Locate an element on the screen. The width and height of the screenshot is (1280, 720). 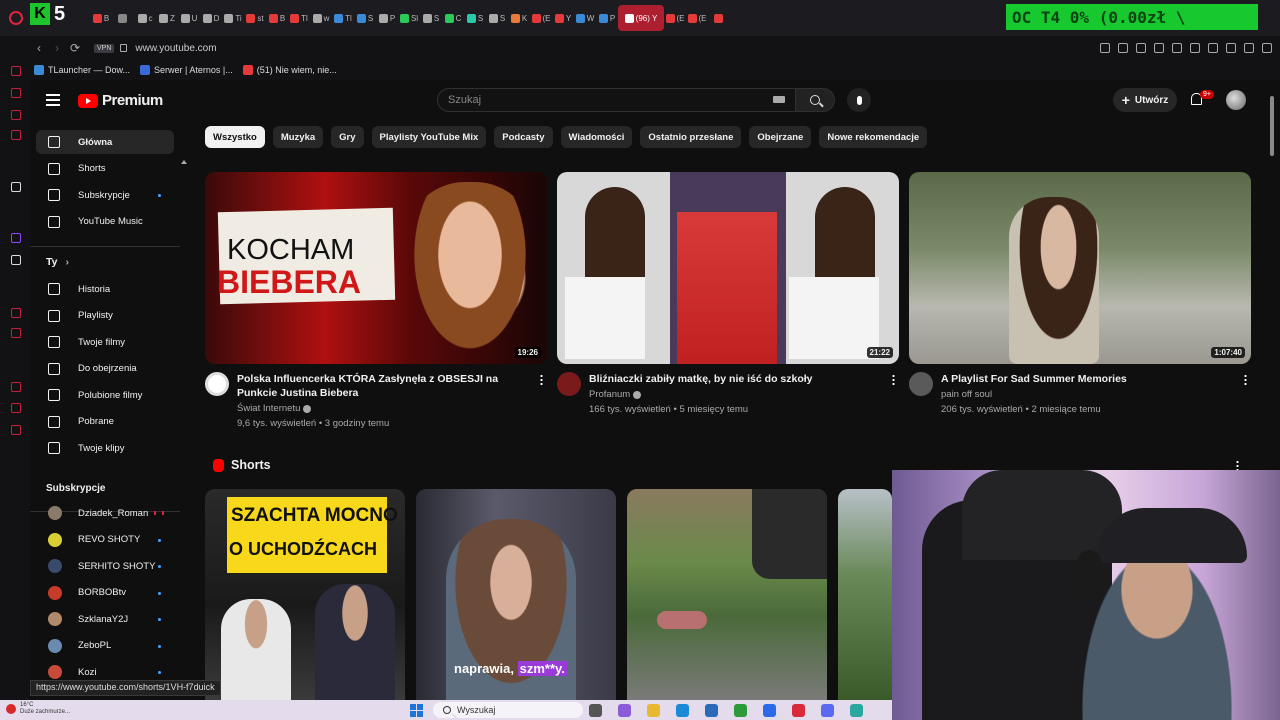
url-field: www.youtube.com is located at coordinates (175, 48).